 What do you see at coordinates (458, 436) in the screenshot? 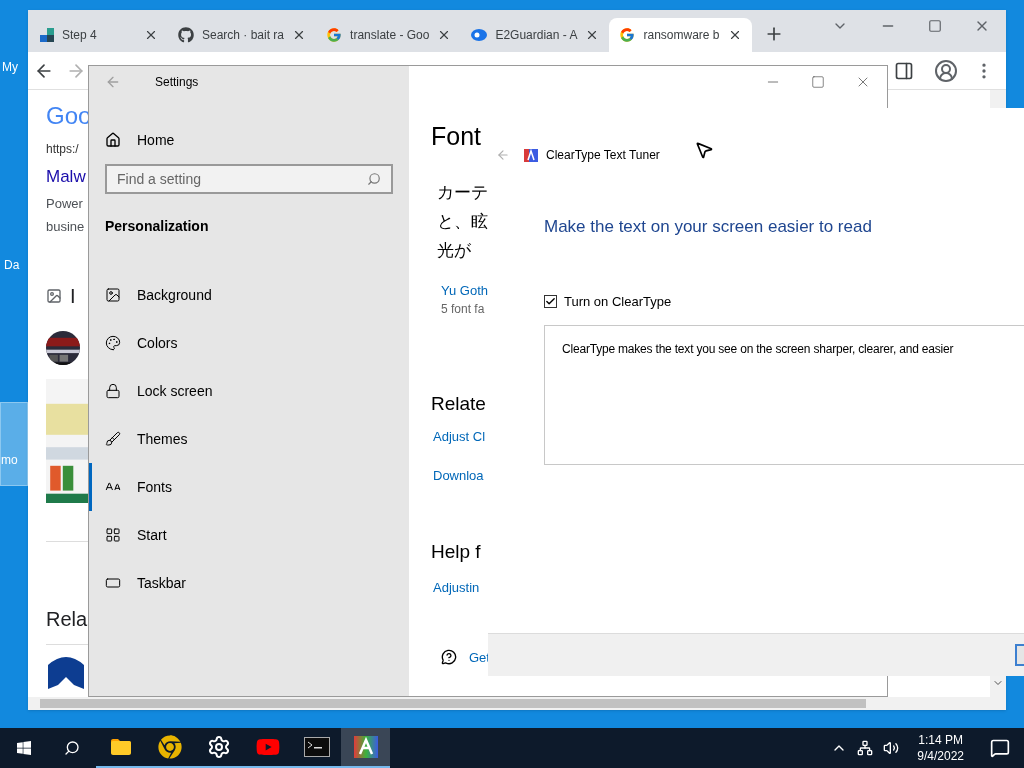
I see `related-link: Adjust Cl` at bounding box center [458, 436].